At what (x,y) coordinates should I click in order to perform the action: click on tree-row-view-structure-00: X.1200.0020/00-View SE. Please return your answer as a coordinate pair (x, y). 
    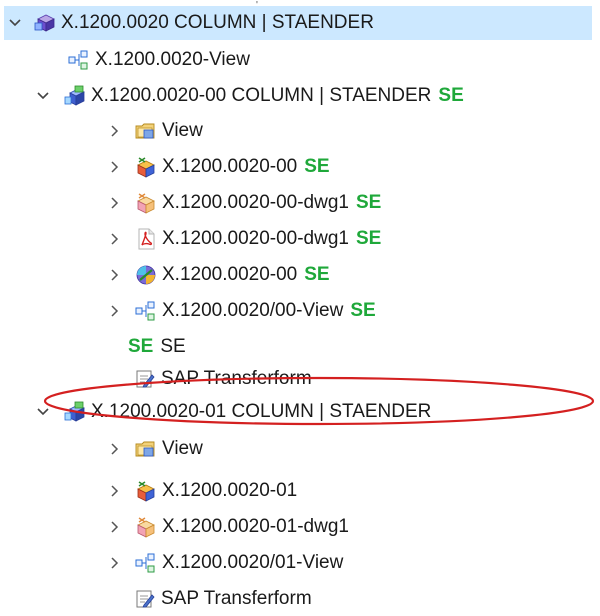
    Looking at the image, I should click on (241, 311).